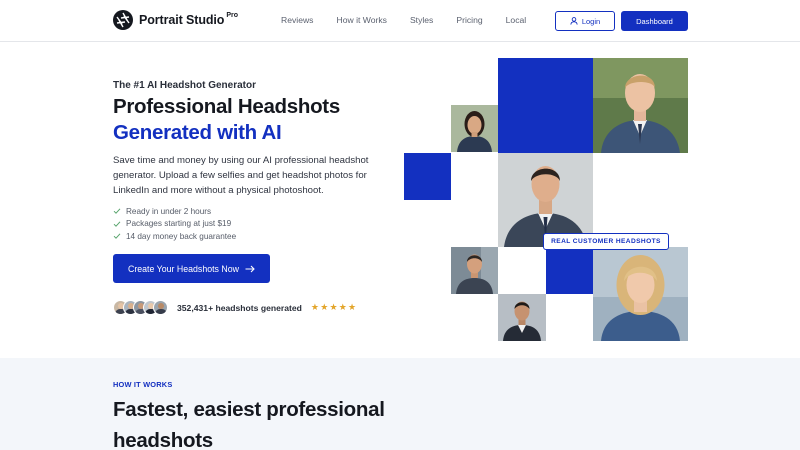 This screenshot has width=800, height=450. What do you see at coordinates (197, 132) in the screenshot?
I see `hero-title-line2: Generated with AI` at bounding box center [197, 132].